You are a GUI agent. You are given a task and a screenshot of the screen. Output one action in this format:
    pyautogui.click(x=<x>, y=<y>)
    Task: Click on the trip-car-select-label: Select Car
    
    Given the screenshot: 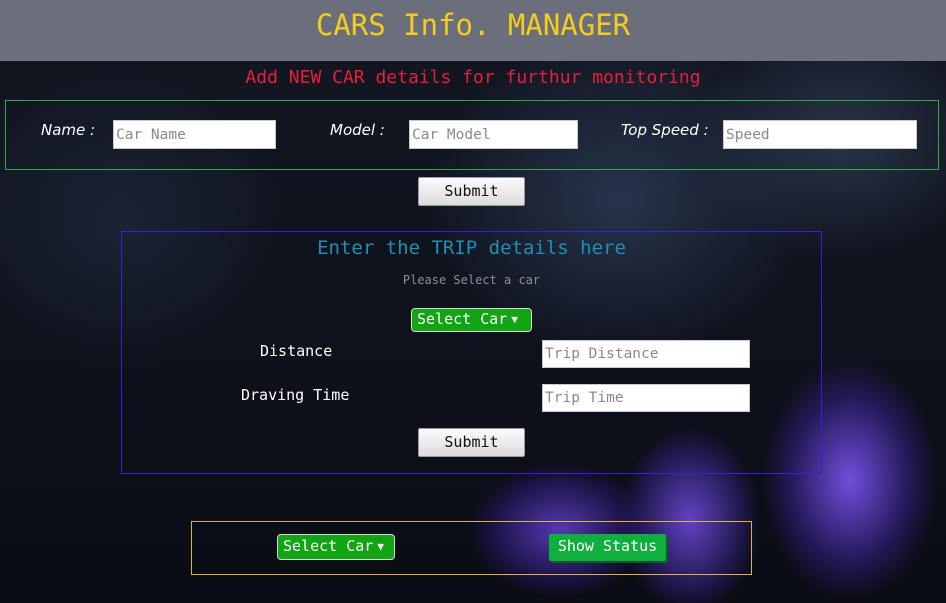 What is the action you would take?
    pyautogui.click(x=462, y=319)
    